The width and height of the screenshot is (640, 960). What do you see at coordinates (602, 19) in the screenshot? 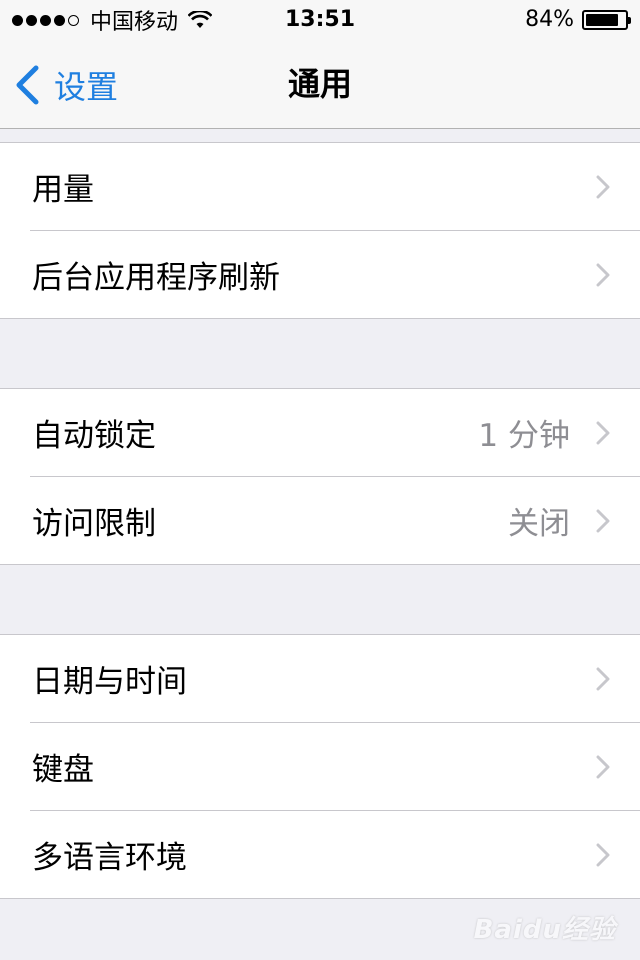
I see `battery-fill` at bounding box center [602, 19].